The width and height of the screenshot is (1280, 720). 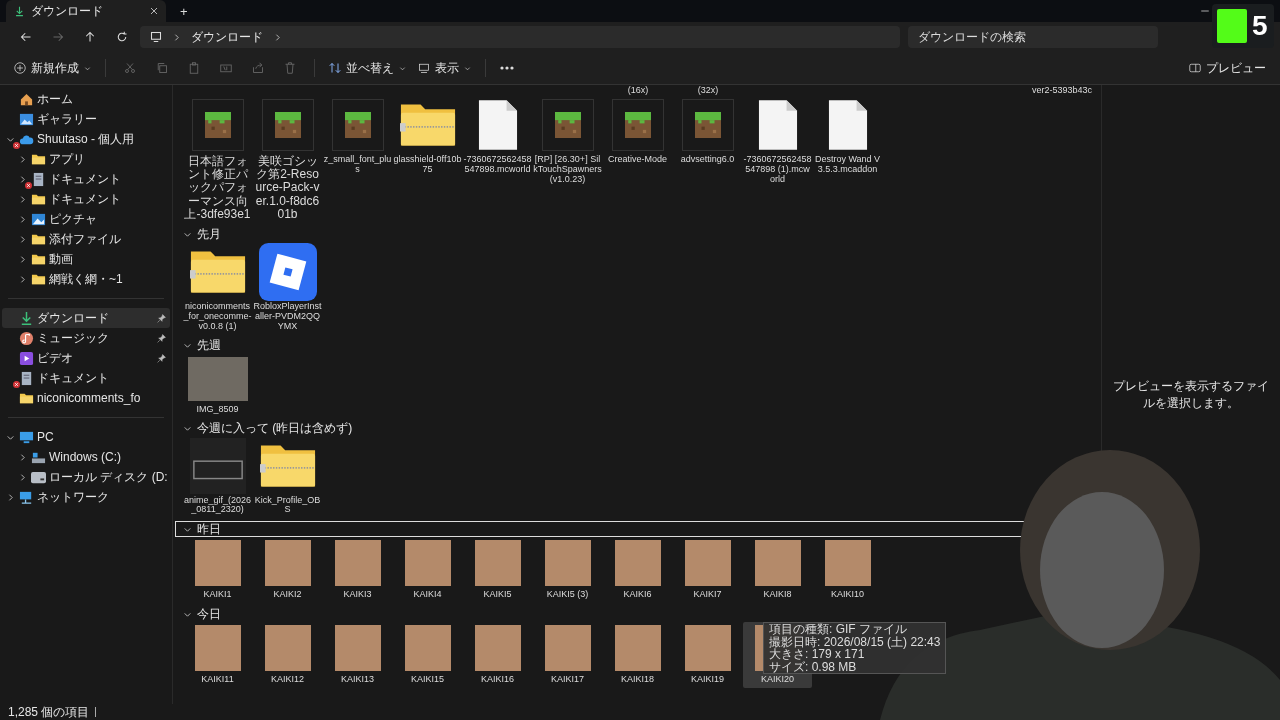 I want to click on sidebar-item: ホーム, so click(x=86, y=99).